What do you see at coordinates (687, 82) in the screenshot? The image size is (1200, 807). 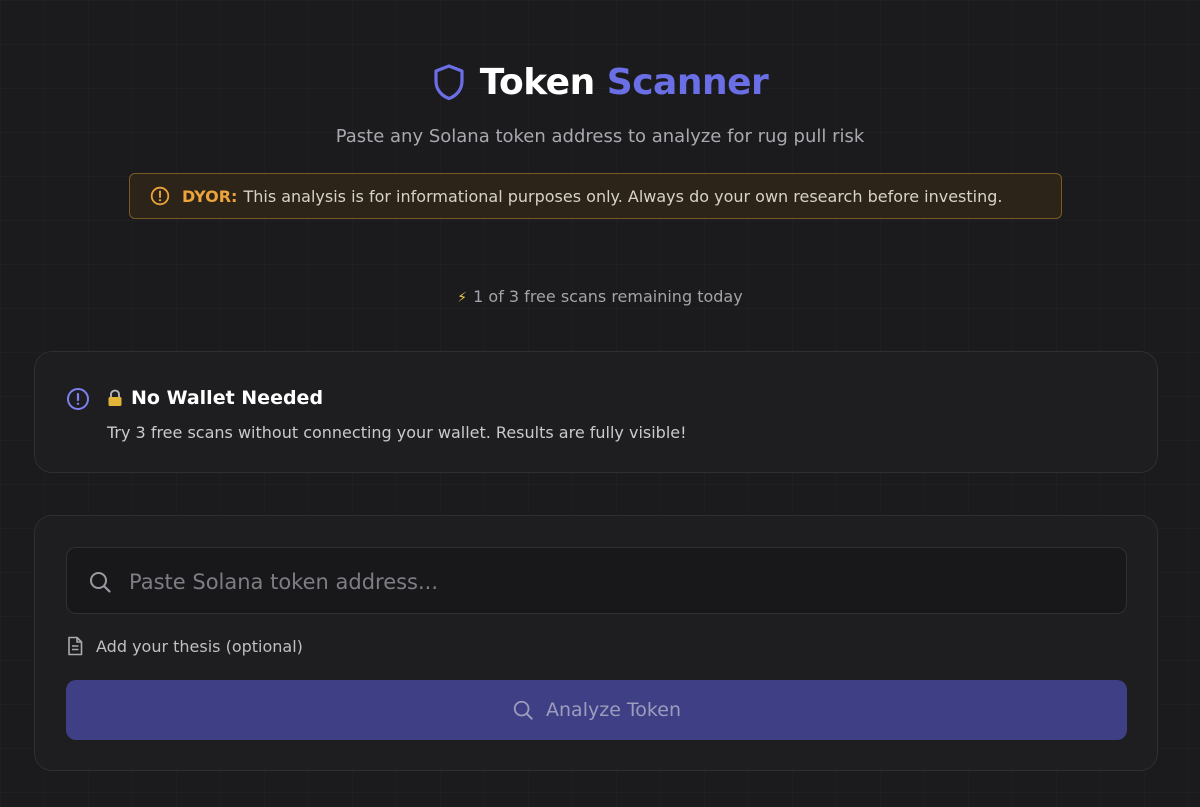 I see `title-scanner: Scanner` at bounding box center [687, 82].